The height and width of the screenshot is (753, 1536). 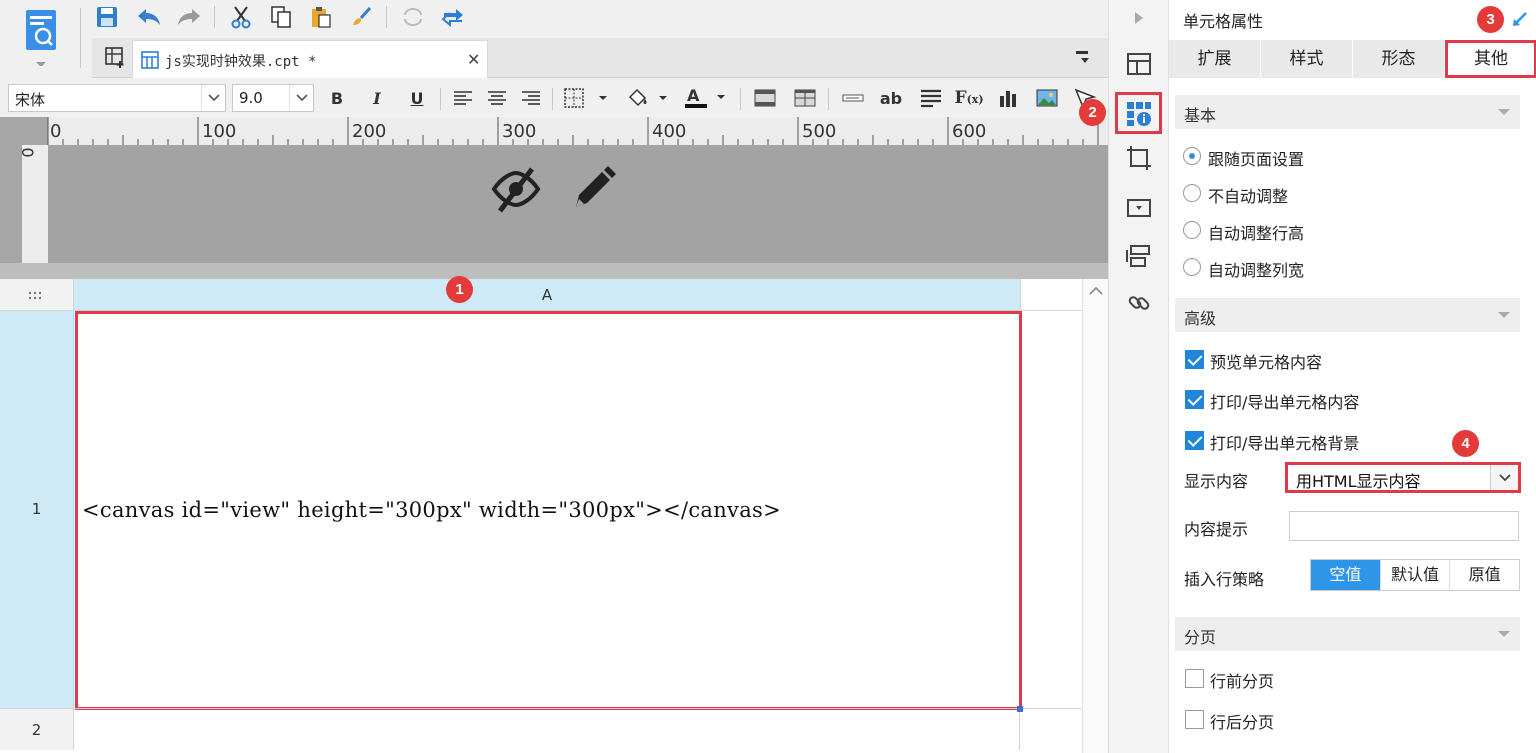 I want to click on refresh-icon, so click(x=413, y=17).